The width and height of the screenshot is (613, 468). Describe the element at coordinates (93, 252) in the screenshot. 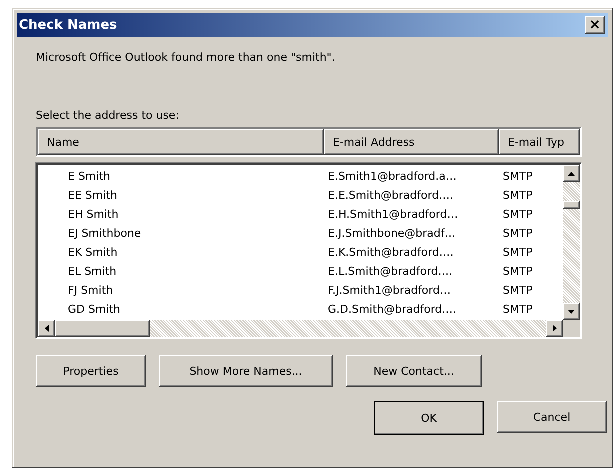

I see `contact-name: EK Smith` at that location.